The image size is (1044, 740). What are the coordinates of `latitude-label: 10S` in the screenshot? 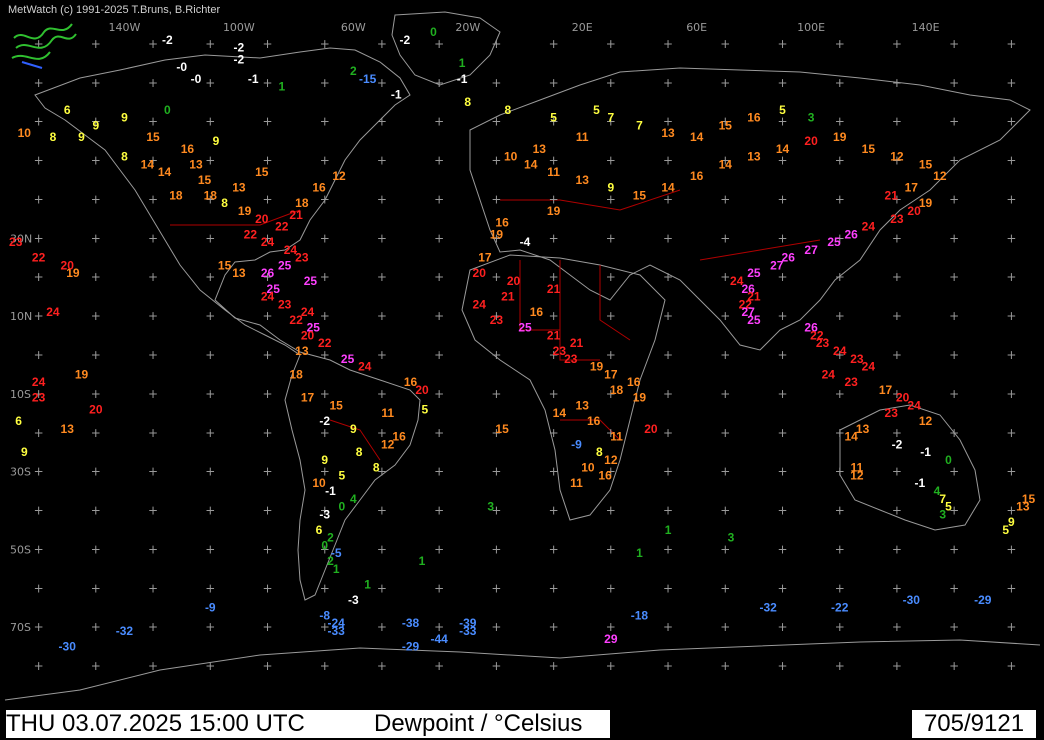 It's located at (20, 394).